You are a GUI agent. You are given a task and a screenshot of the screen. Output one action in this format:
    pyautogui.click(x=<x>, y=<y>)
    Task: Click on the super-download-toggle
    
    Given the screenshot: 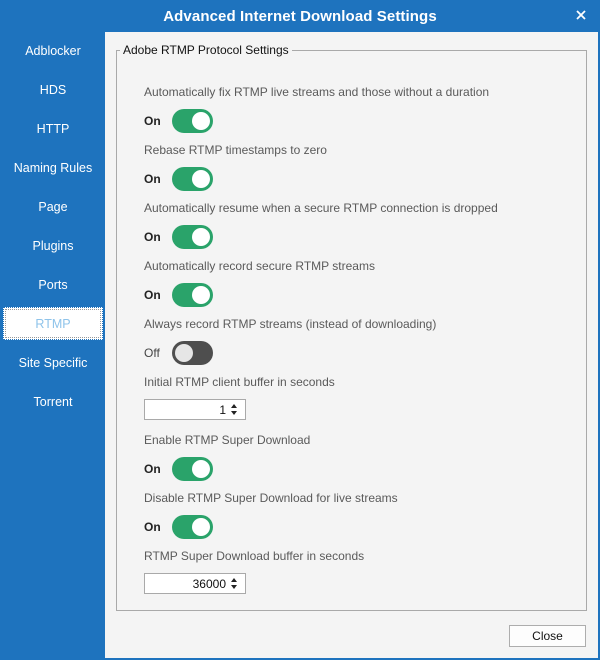 What is the action you would take?
    pyautogui.click(x=192, y=469)
    